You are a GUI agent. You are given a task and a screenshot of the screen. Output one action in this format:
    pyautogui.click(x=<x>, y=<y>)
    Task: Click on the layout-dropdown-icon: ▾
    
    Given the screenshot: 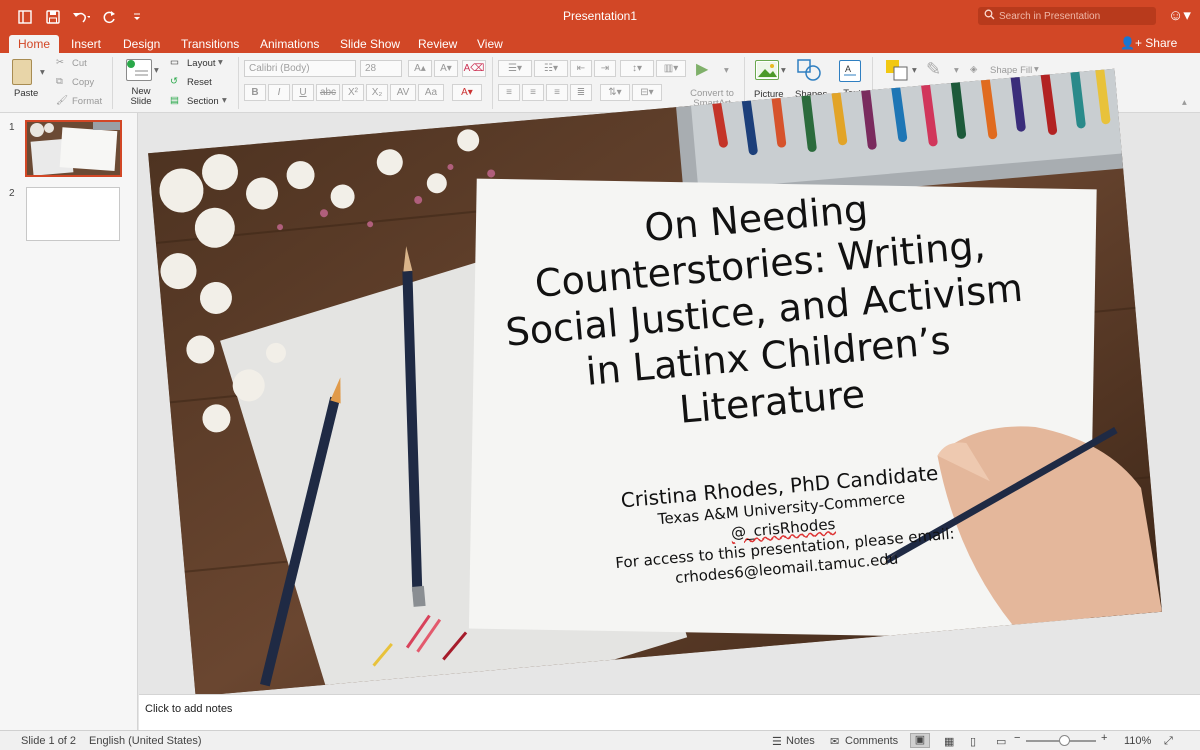 What is the action you would take?
    pyautogui.click(x=220, y=62)
    